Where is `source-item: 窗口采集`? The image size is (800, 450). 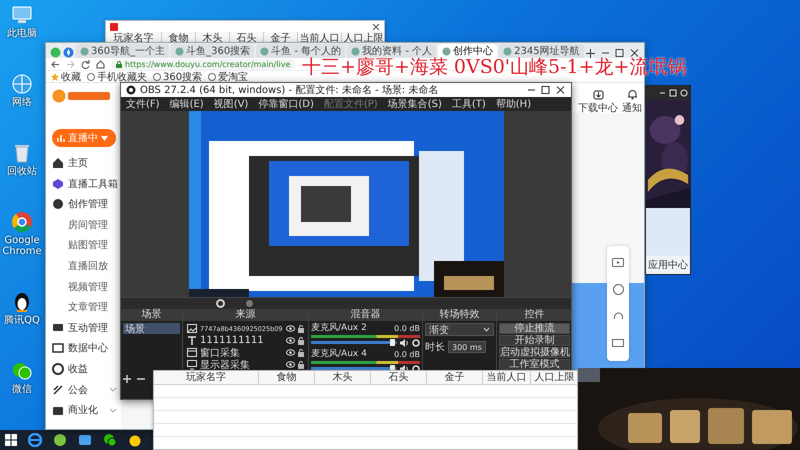
source-item: 窗口采集 is located at coordinates (241, 353).